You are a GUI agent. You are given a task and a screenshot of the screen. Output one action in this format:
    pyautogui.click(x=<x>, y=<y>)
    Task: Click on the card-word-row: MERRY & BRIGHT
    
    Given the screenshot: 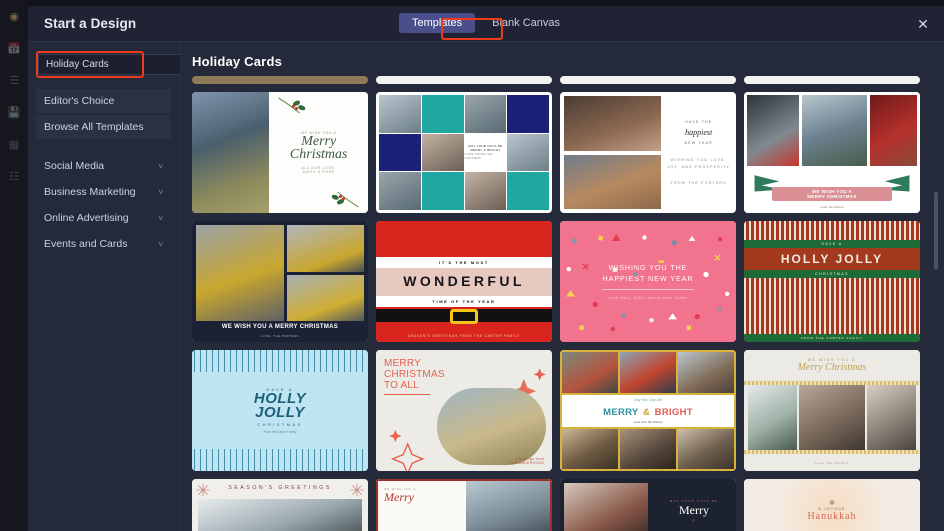 What is the action you would take?
    pyautogui.click(x=648, y=411)
    